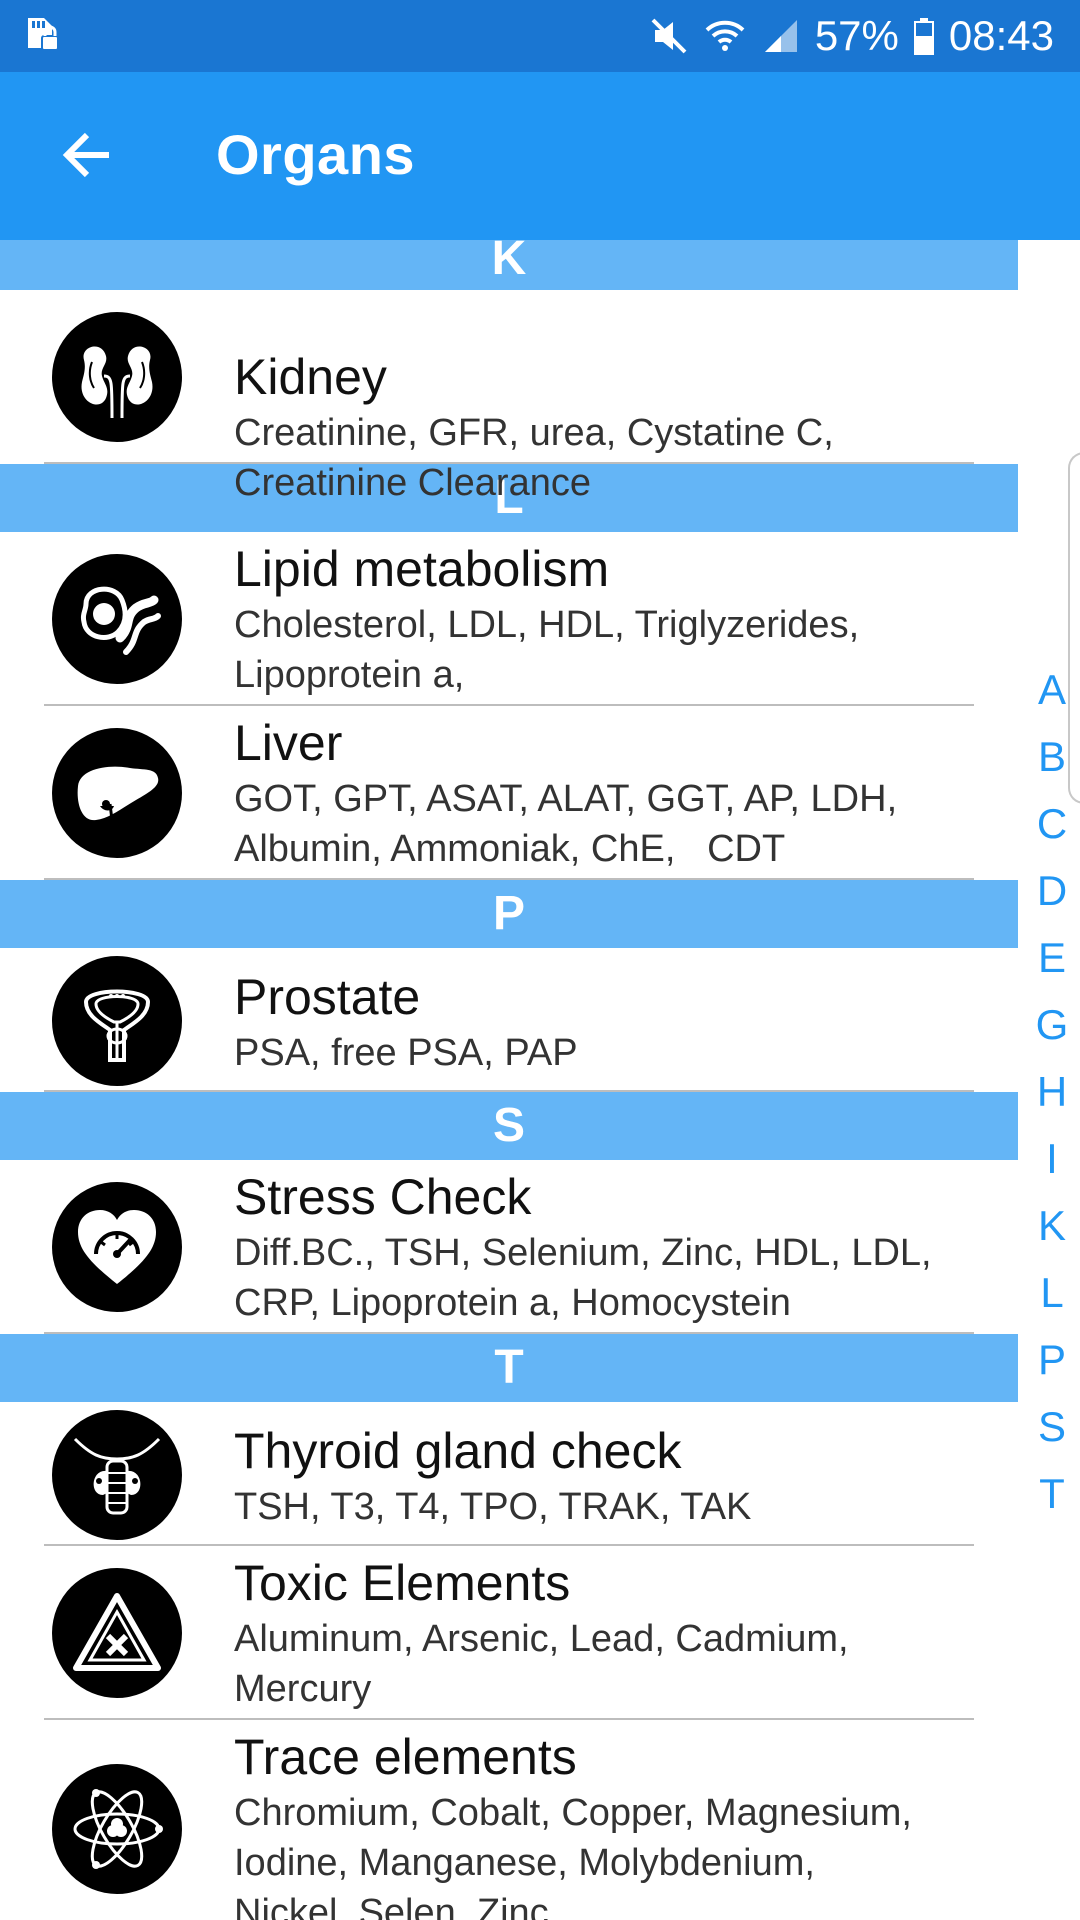 This screenshot has height=1920, width=1080. I want to click on item-name: Stress Check, so click(383, 1197).